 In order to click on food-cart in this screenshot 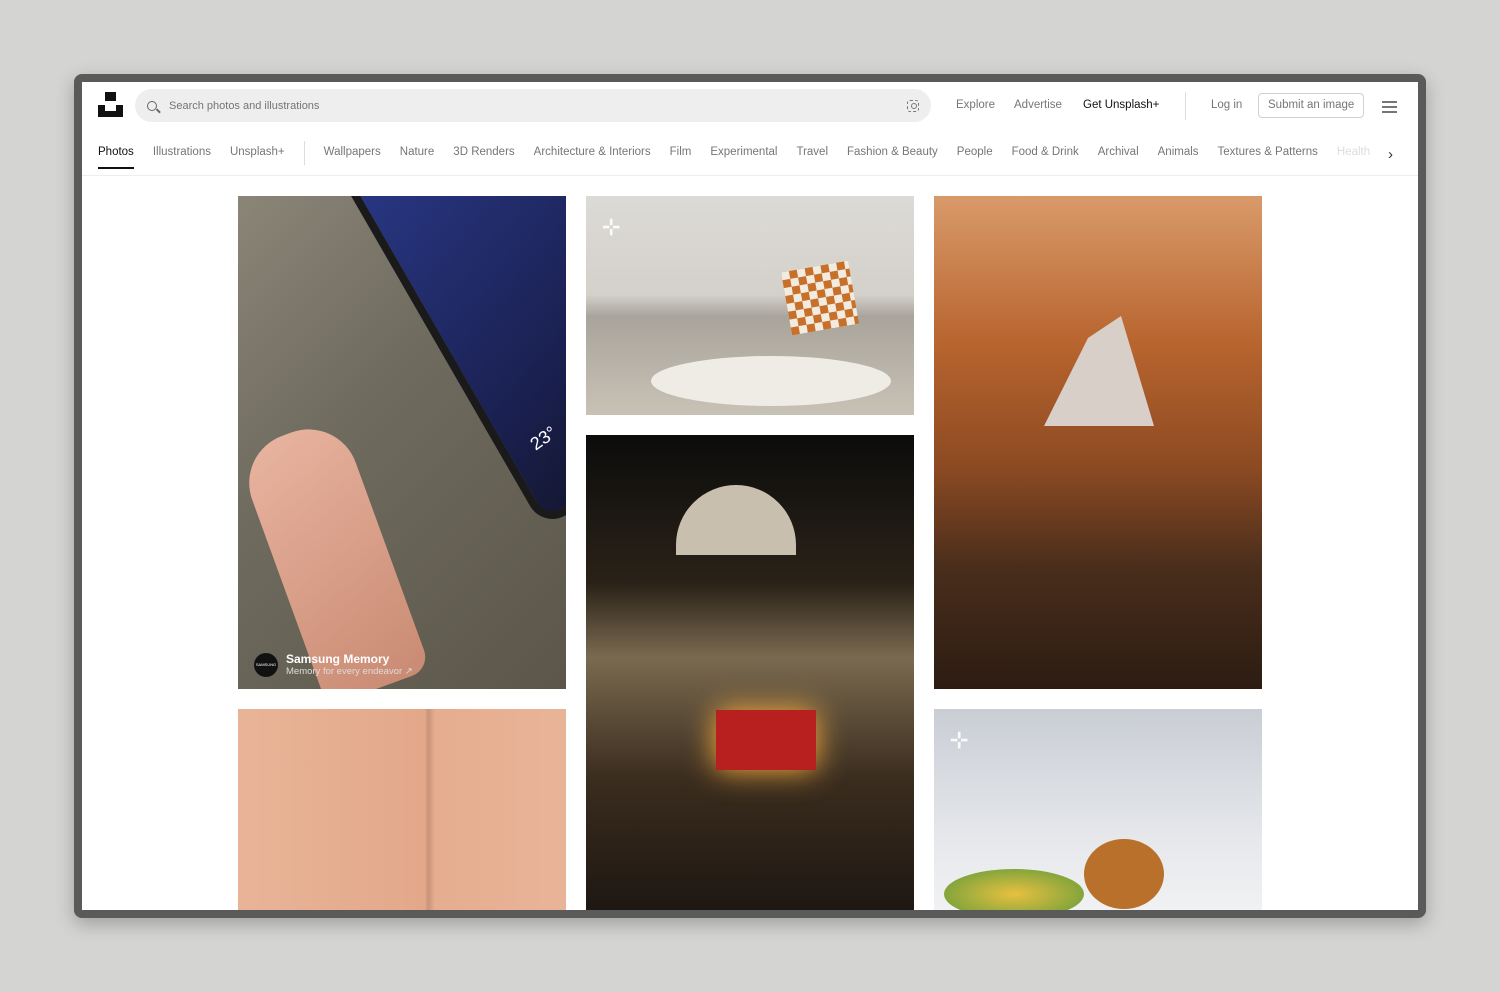, I will do `click(766, 740)`.